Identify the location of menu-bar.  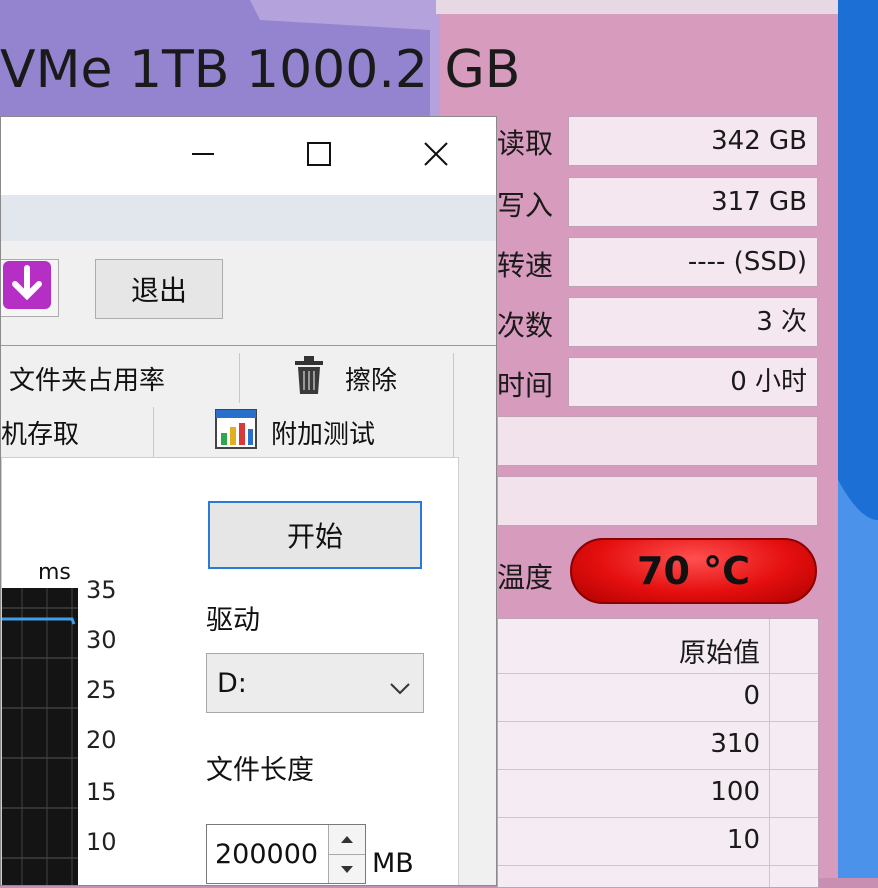
(248, 218).